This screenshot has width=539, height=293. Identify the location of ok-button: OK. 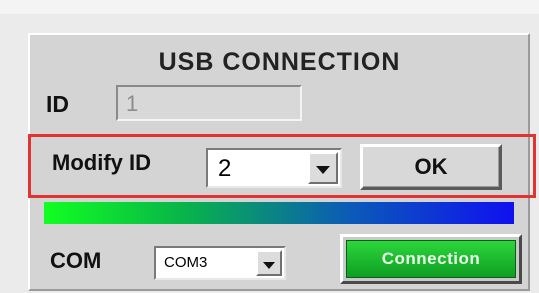
(431, 167).